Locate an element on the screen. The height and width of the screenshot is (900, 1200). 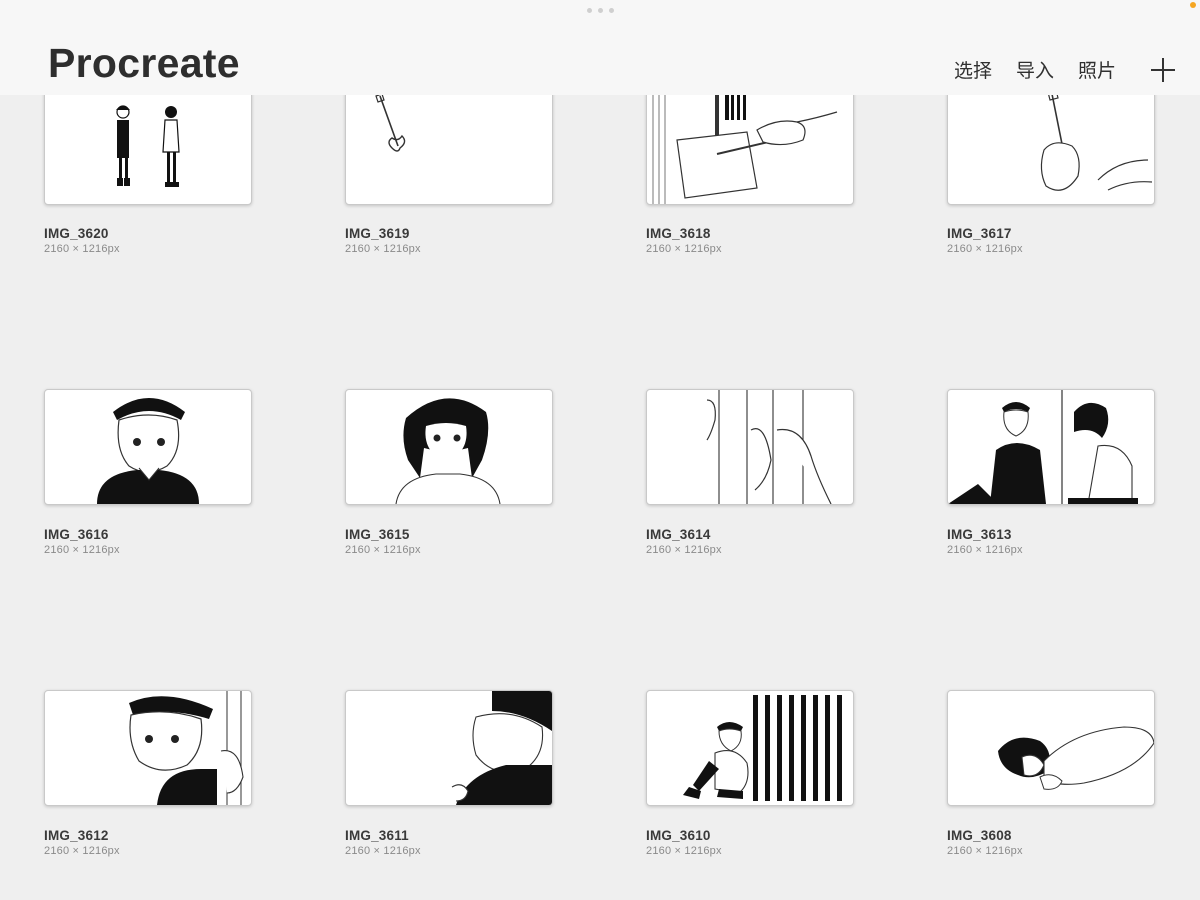
artwork-title: IMG_3614 is located at coordinates (678, 534).